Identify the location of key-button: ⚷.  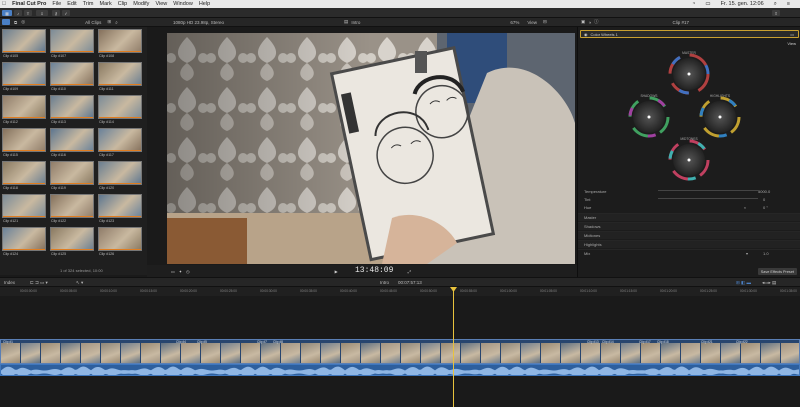
(56, 13).